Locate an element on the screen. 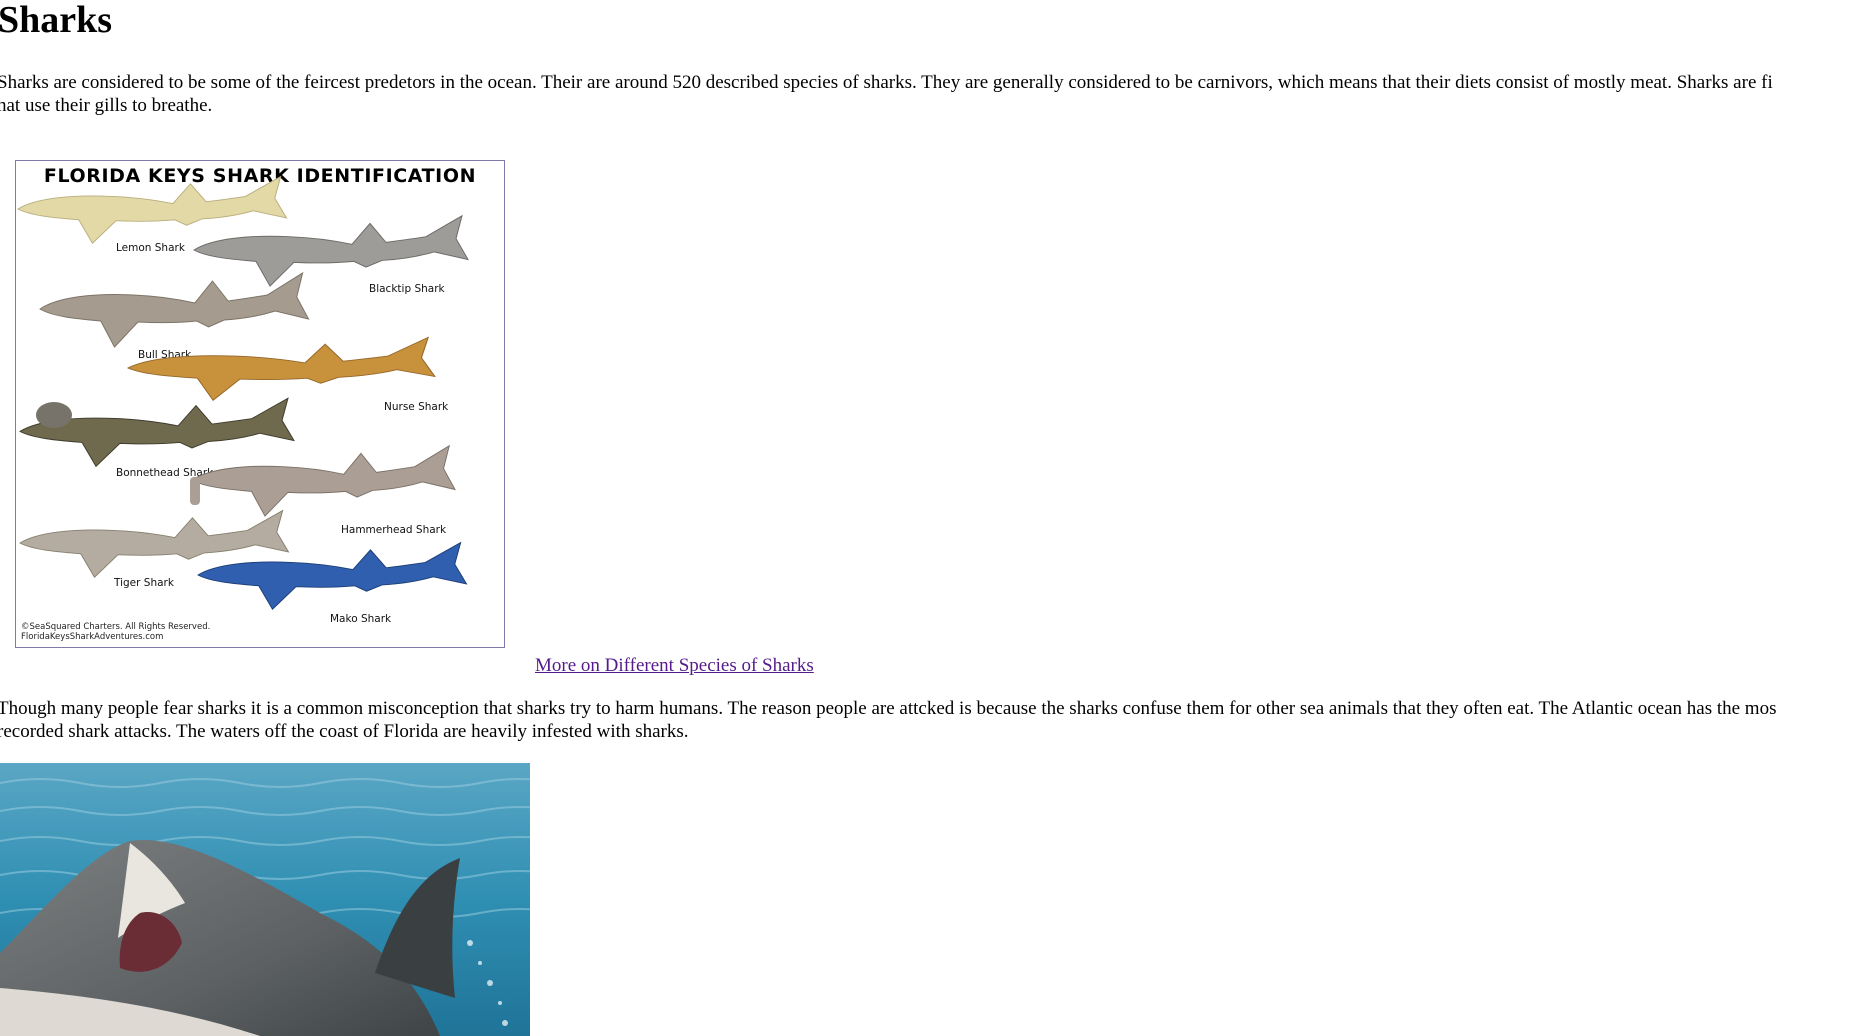 This screenshot has width=1866, height=1036. nurse-shark-drawing is located at coordinates (281, 368).